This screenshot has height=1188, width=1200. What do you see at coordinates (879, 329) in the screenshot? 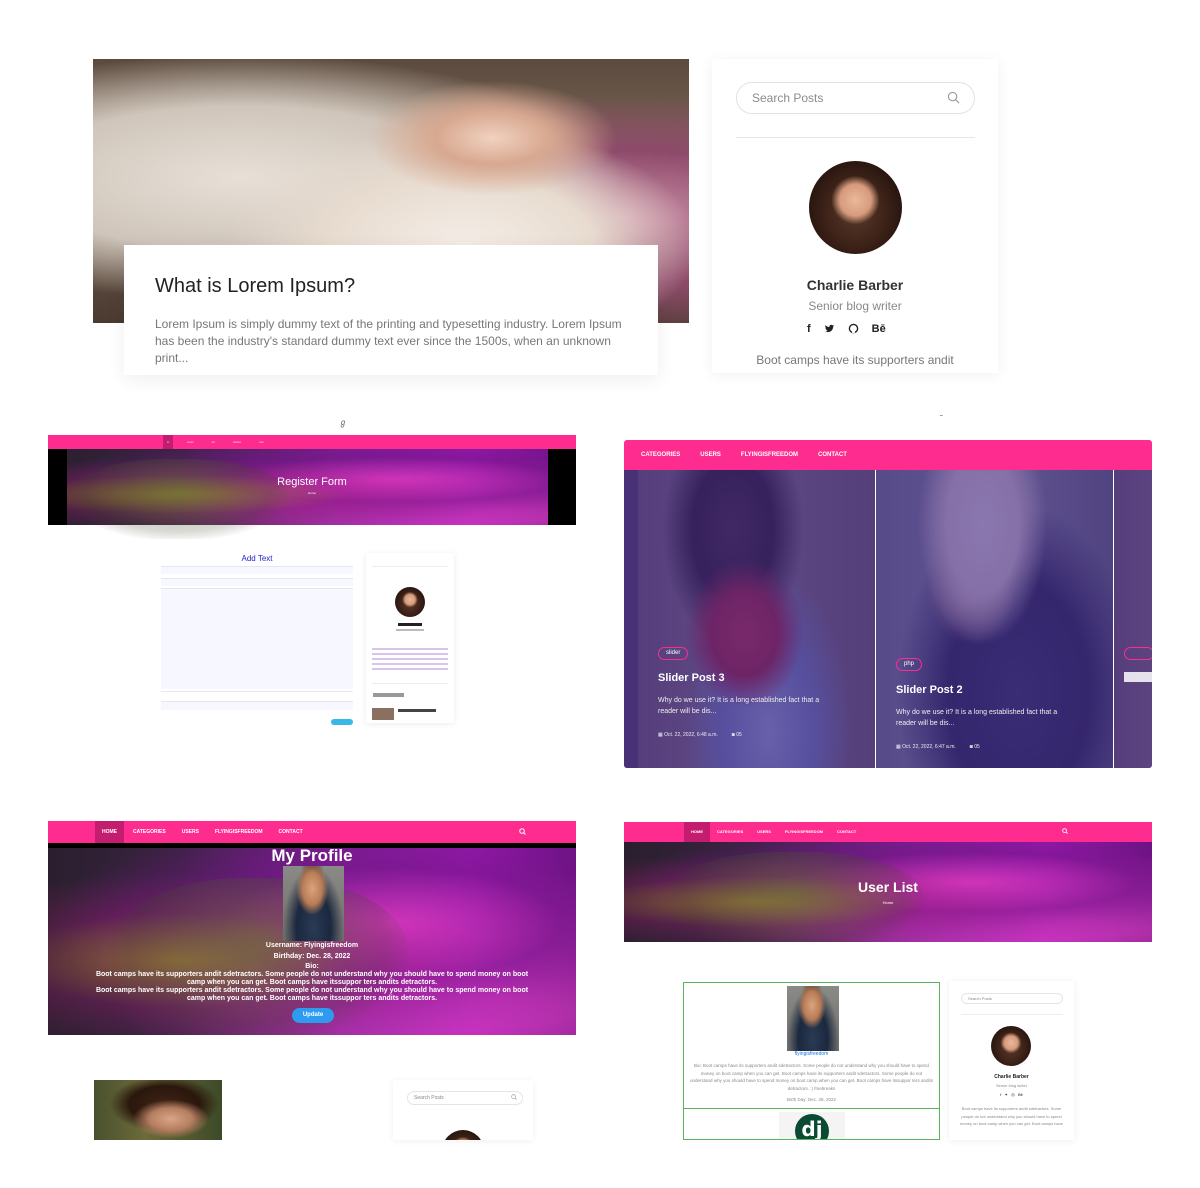
I see `behance-icon: Bē` at bounding box center [879, 329].